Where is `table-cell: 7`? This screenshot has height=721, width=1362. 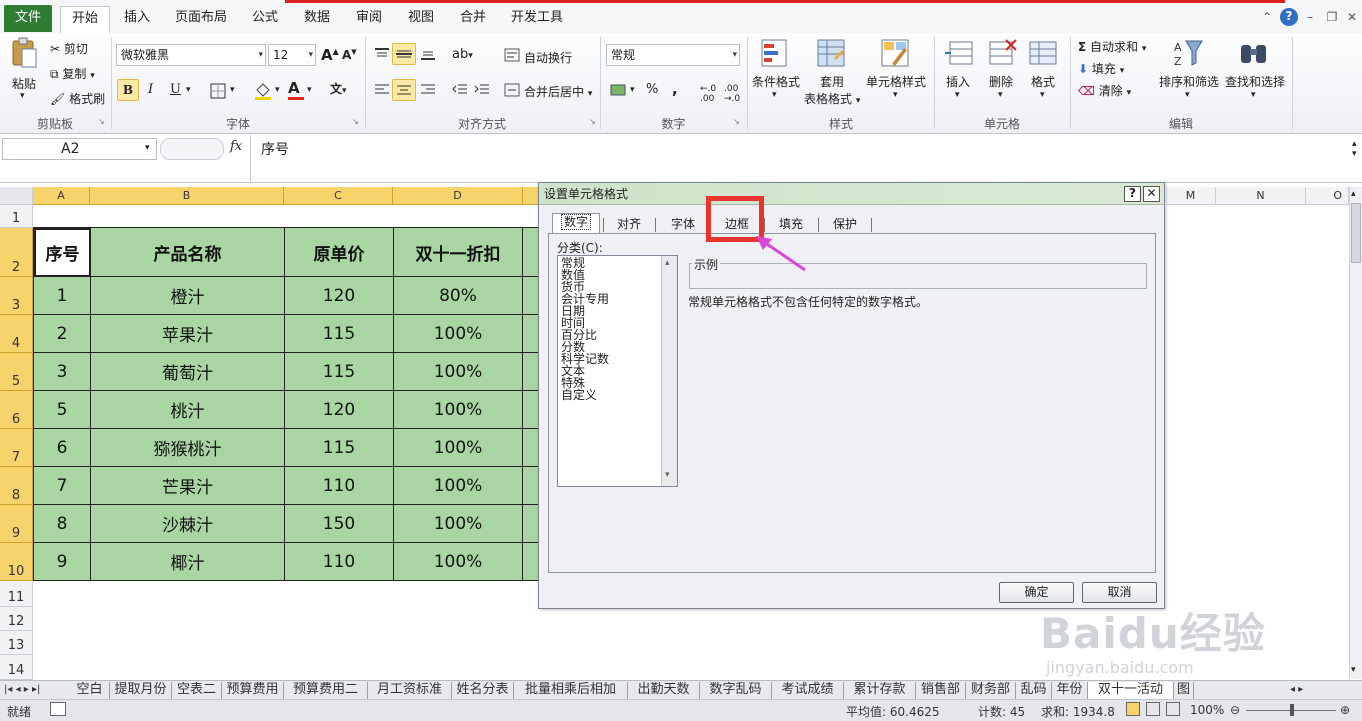
table-cell: 7 is located at coordinates (62, 486).